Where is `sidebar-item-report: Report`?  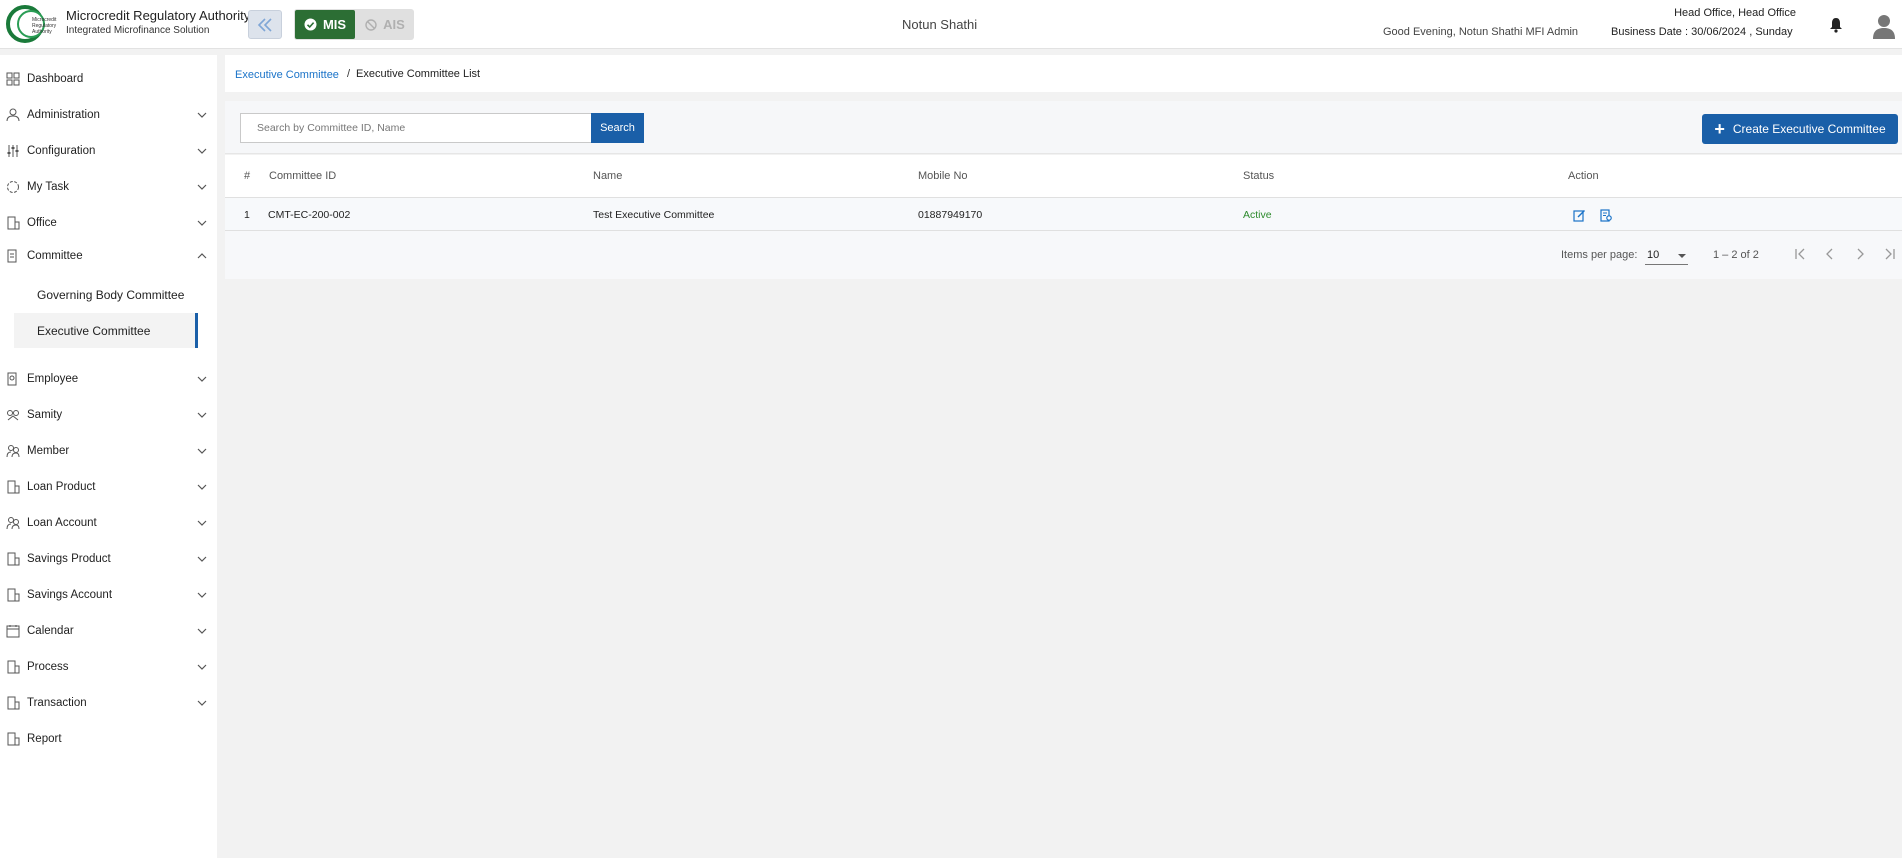 sidebar-item-report: Report is located at coordinates (108, 739).